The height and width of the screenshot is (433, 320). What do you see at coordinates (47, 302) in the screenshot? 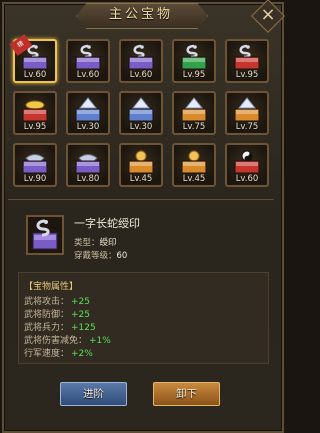
I see `attribute-label: 武将攻击：` at bounding box center [47, 302].